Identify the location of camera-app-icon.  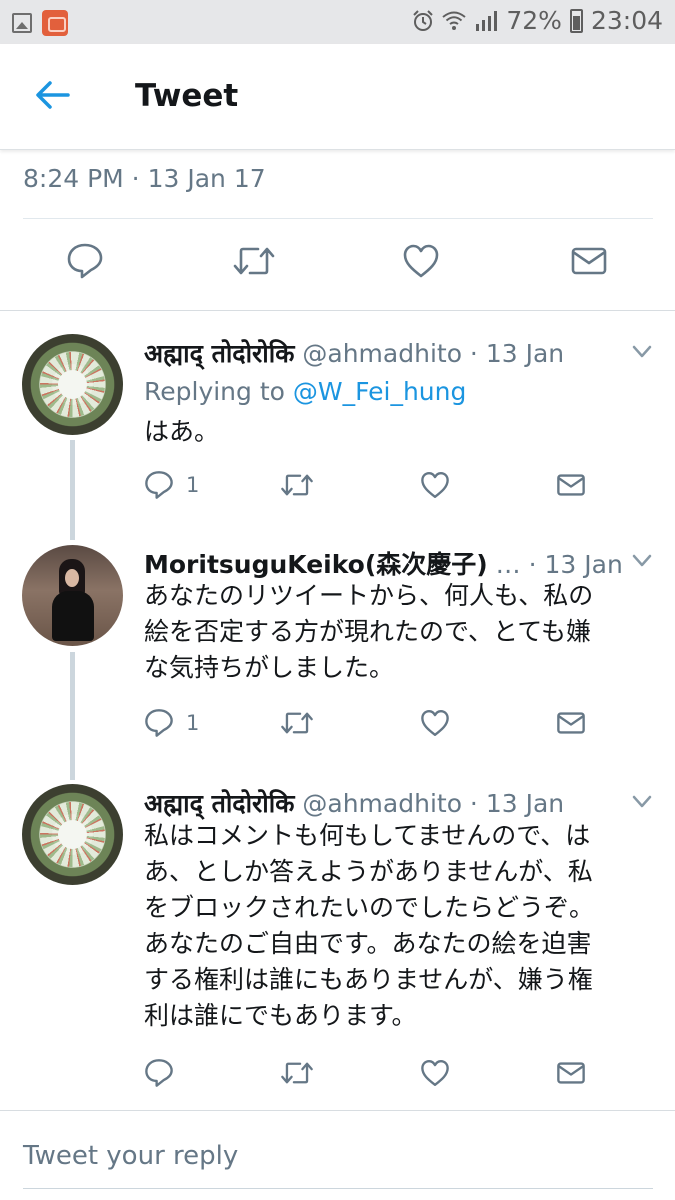
(55, 23).